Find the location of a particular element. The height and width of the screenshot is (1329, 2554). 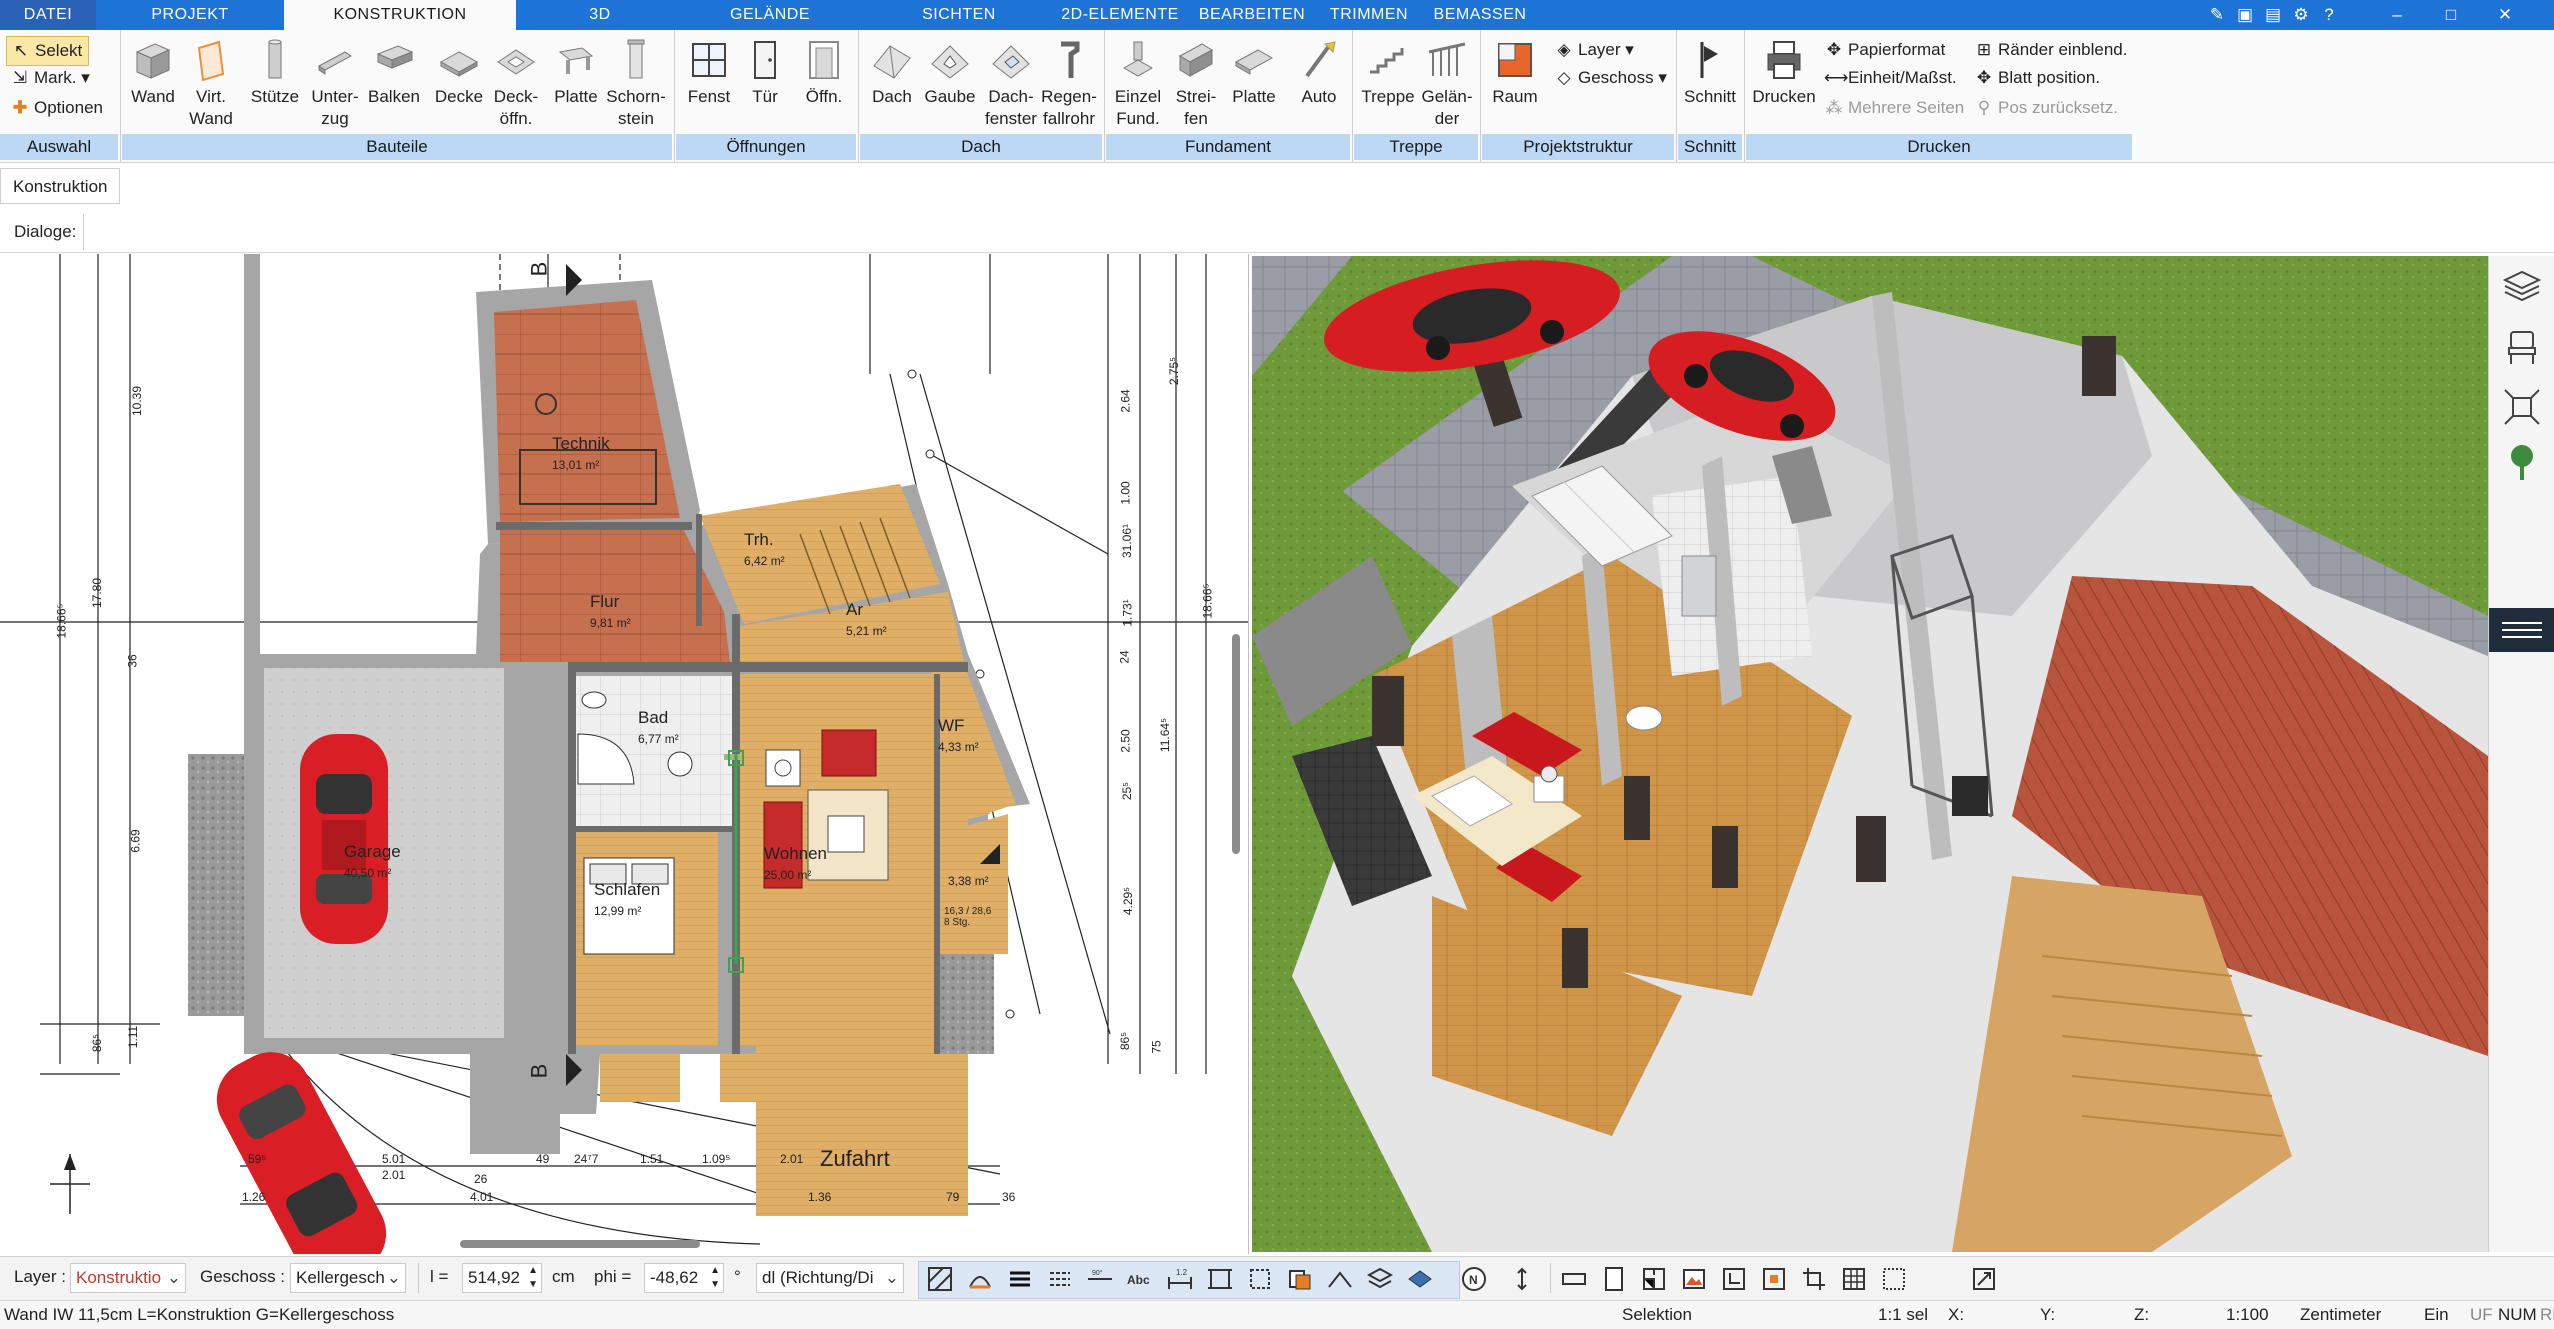

object-icon is located at coordinates (1774, 1279).